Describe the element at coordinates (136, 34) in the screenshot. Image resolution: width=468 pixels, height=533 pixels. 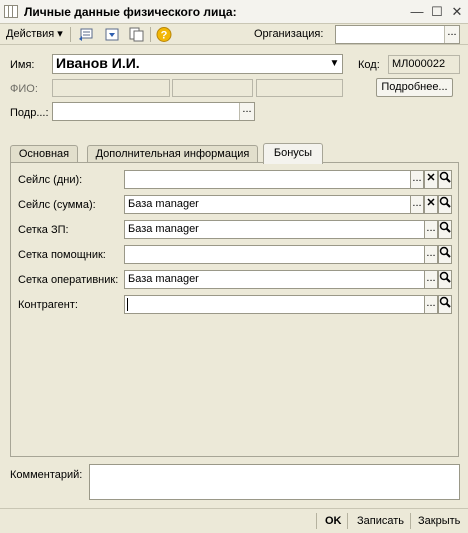
I see `copy-doc-icon` at that location.